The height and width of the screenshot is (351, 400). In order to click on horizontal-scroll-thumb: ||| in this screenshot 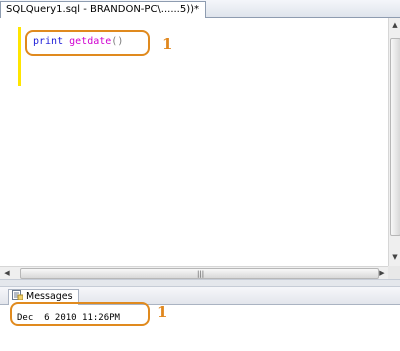, I will do `click(199, 273)`.